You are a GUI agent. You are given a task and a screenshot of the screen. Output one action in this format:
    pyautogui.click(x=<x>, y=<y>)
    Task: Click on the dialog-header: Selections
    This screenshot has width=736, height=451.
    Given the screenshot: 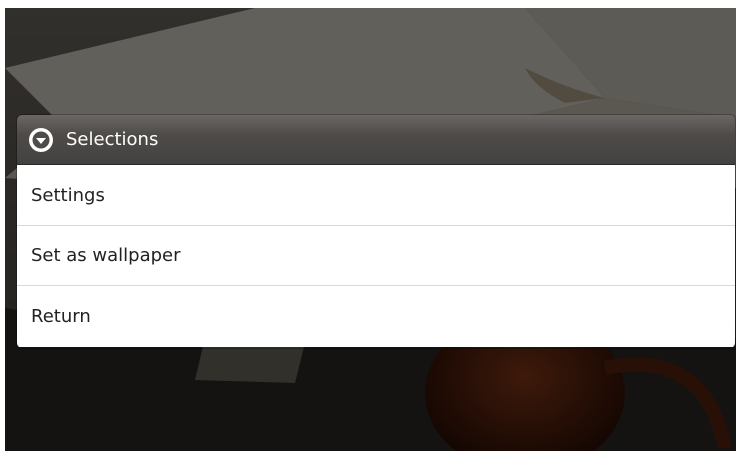 What is the action you would take?
    pyautogui.click(x=376, y=140)
    